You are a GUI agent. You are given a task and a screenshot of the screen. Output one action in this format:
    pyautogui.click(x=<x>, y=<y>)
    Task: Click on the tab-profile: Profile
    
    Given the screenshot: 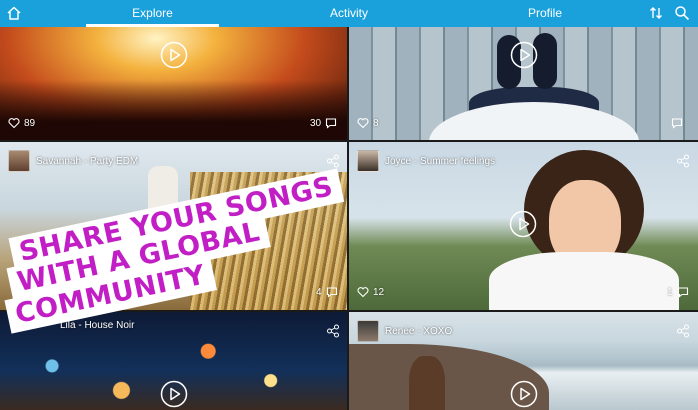 What is the action you would take?
    pyautogui.click(x=545, y=13)
    